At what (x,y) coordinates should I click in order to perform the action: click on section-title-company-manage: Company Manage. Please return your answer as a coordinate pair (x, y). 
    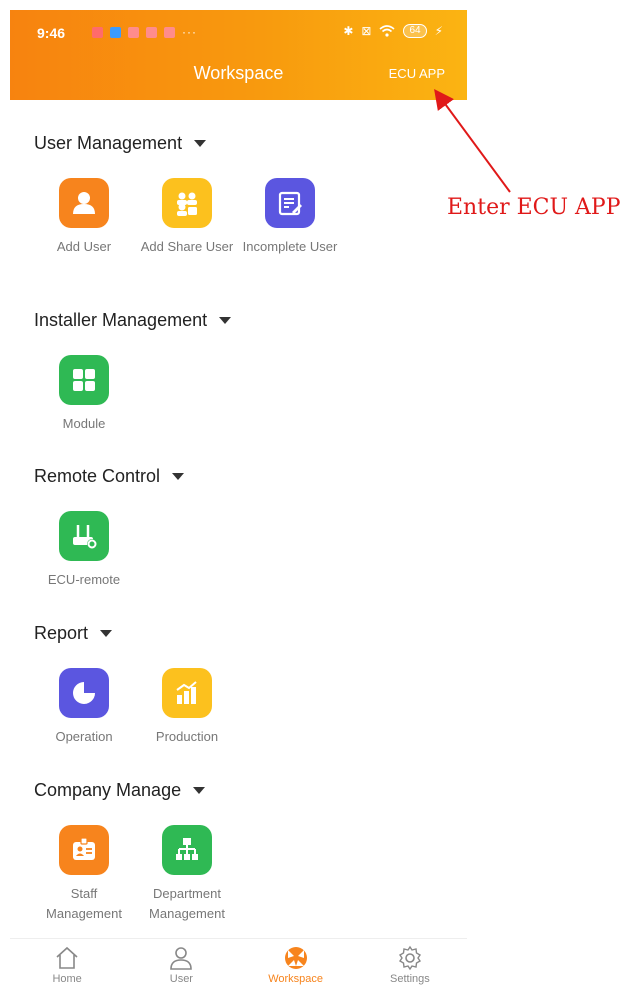
    Looking at the image, I should click on (120, 790).